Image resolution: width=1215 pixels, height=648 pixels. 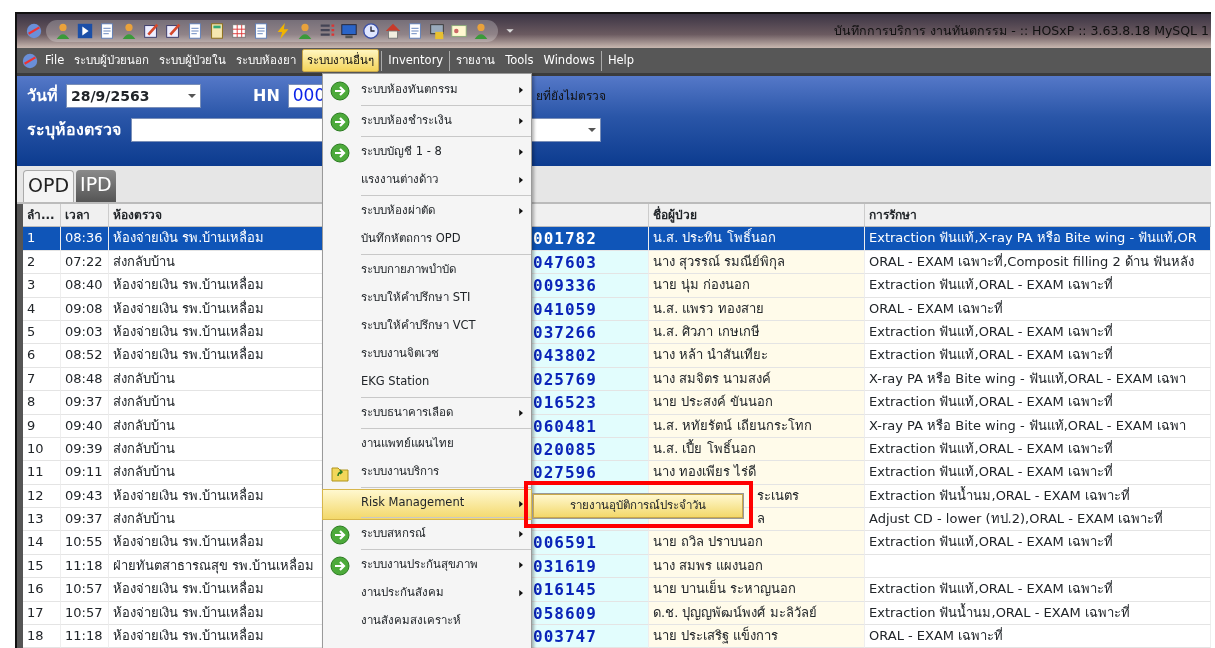 What do you see at coordinates (757, 636) in the screenshot?
I see `table-cell: นาย ประเสริฐ แข็งการ` at bounding box center [757, 636].